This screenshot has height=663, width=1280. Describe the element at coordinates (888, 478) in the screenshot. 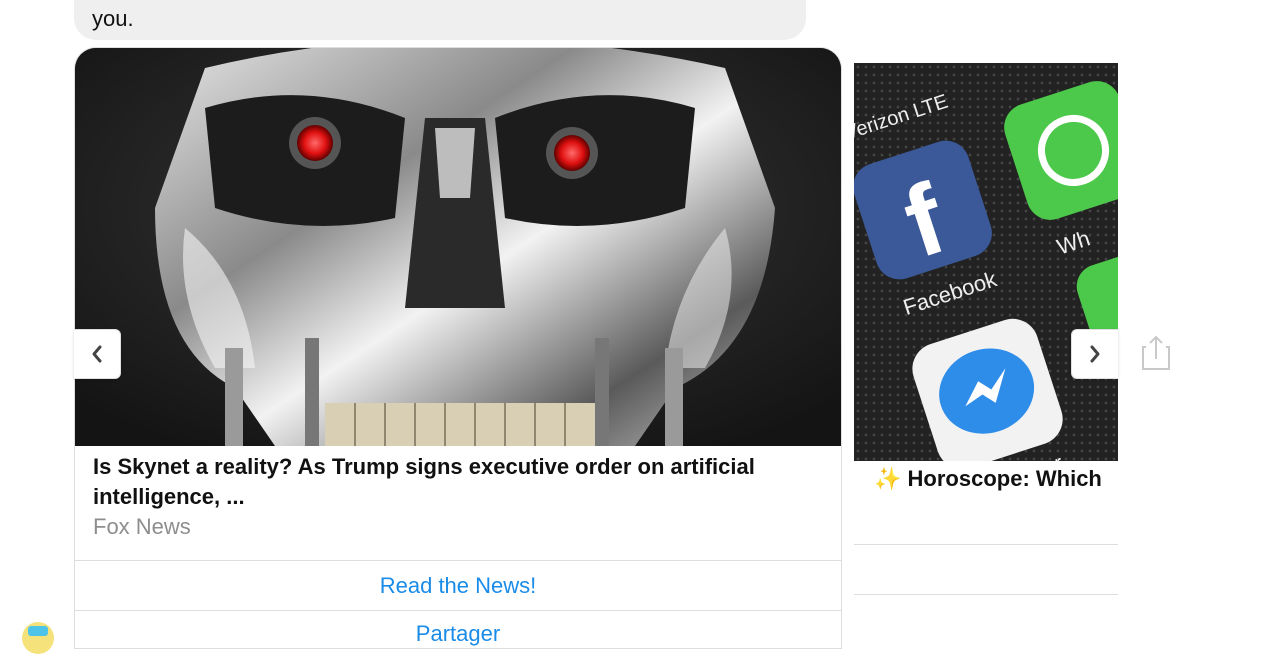

I see `sparkles-icon: ✨` at that location.